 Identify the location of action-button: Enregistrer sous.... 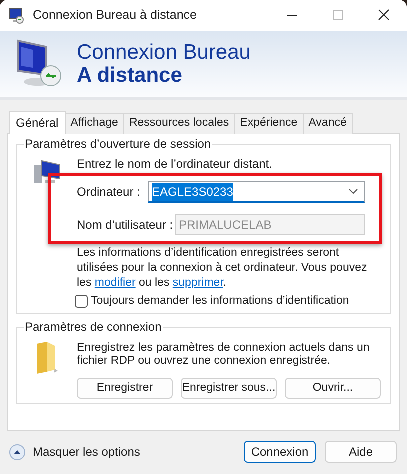
(229, 388).